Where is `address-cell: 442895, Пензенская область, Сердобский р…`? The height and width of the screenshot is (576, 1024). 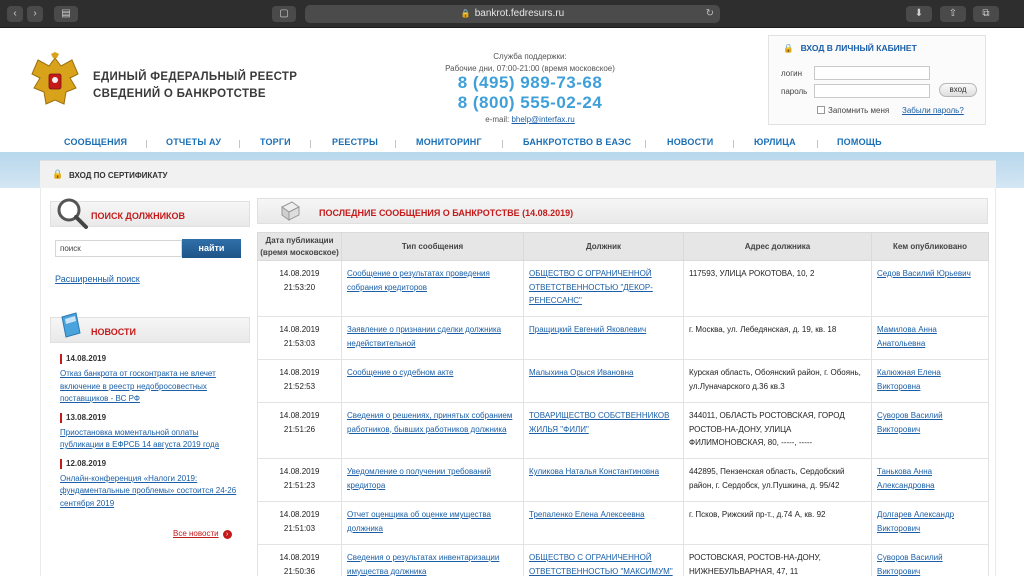
address-cell: 442895, Пензенская область, Сердобский р… is located at coordinates (777, 480).